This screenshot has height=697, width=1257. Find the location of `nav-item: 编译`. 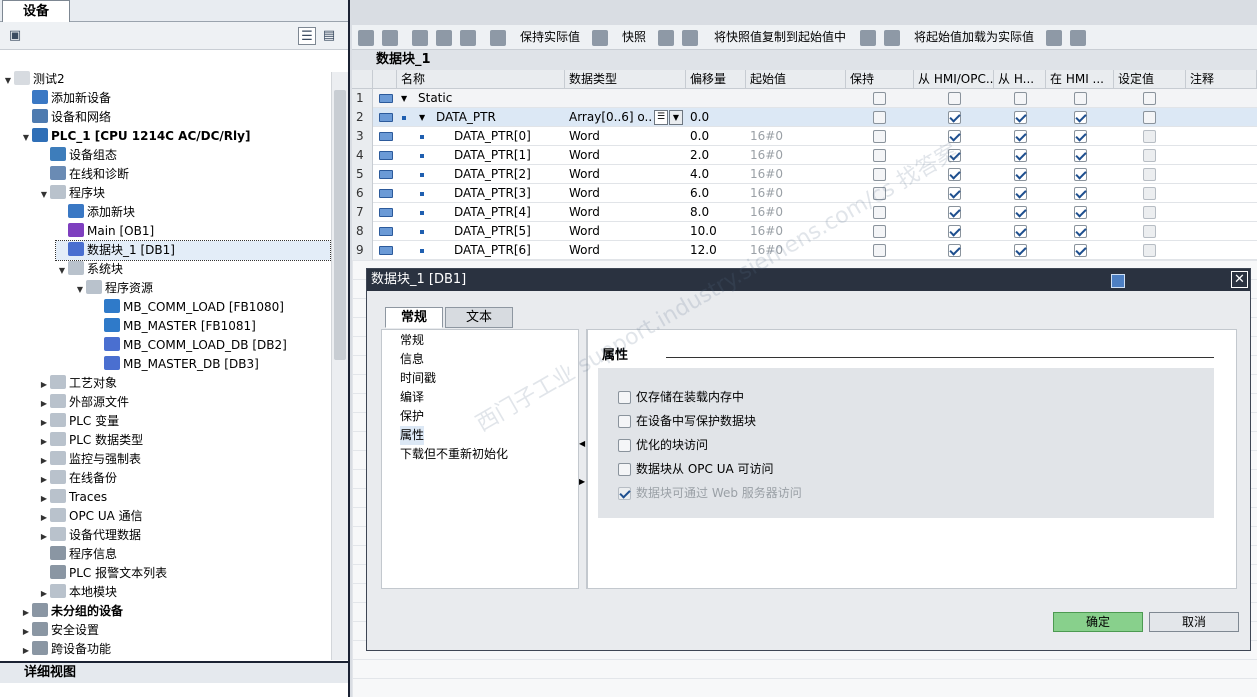

nav-item: 编译 is located at coordinates (412, 397).